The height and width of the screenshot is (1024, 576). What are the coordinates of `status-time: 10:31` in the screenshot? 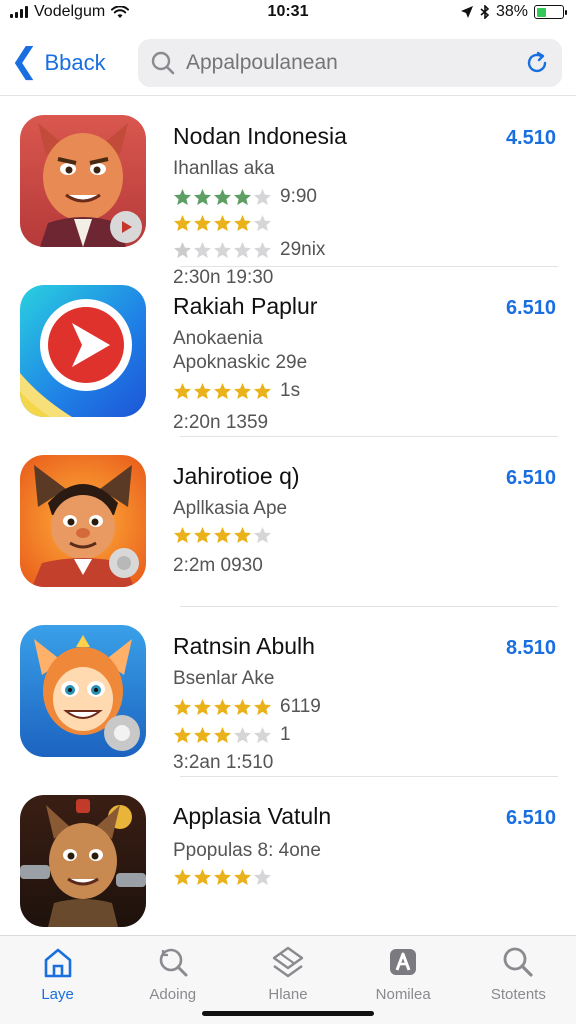 It's located at (288, 11).